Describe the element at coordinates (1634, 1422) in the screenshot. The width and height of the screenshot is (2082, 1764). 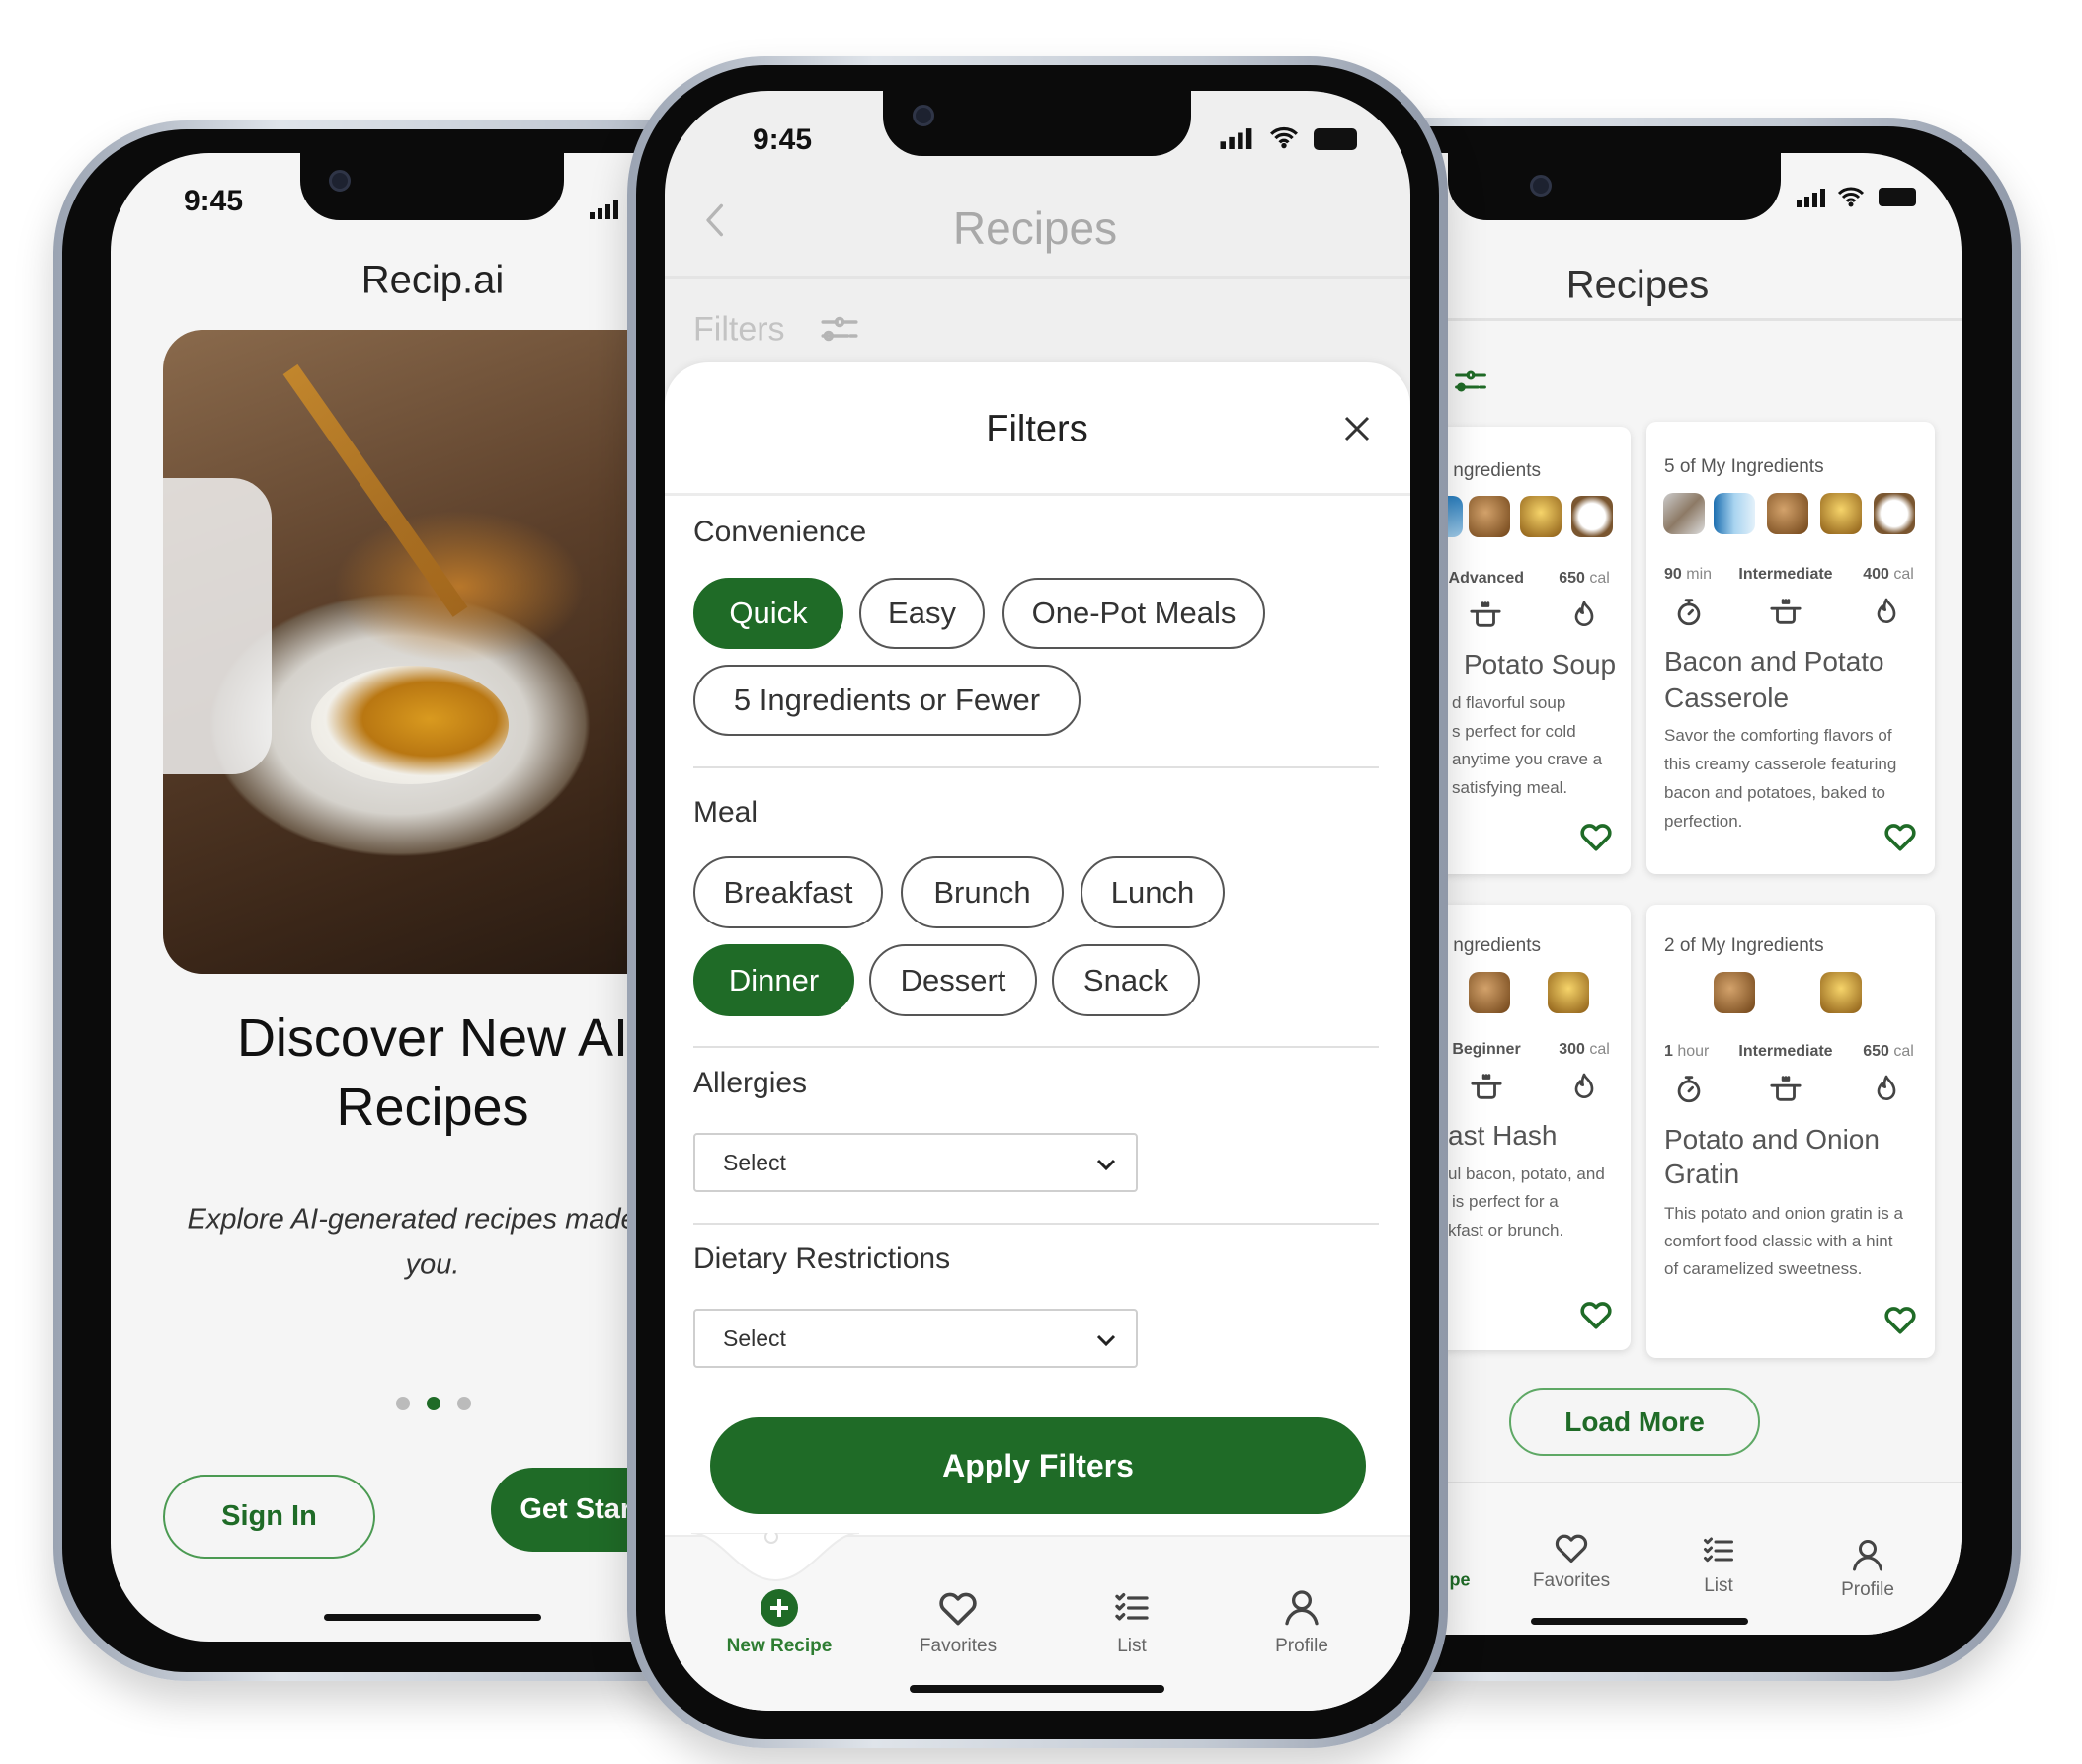
I see `load-more-button: Load More` at that location.